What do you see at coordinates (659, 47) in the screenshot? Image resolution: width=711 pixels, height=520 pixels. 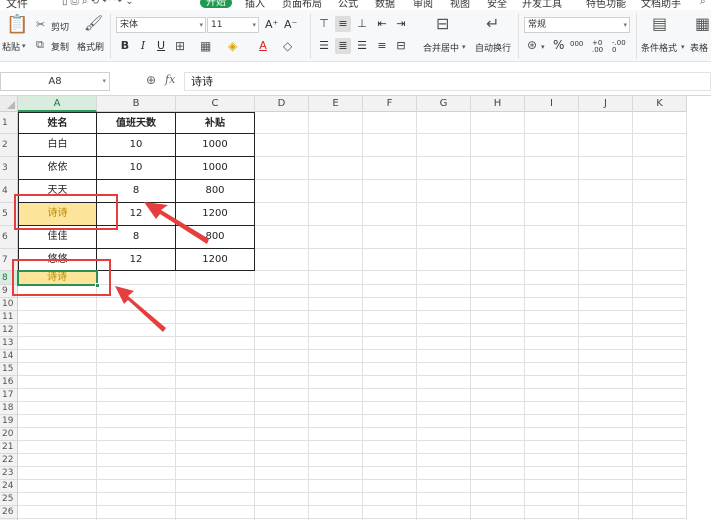 I see `conditional-format-button: 条件格式` at bounding box center [659, 47].